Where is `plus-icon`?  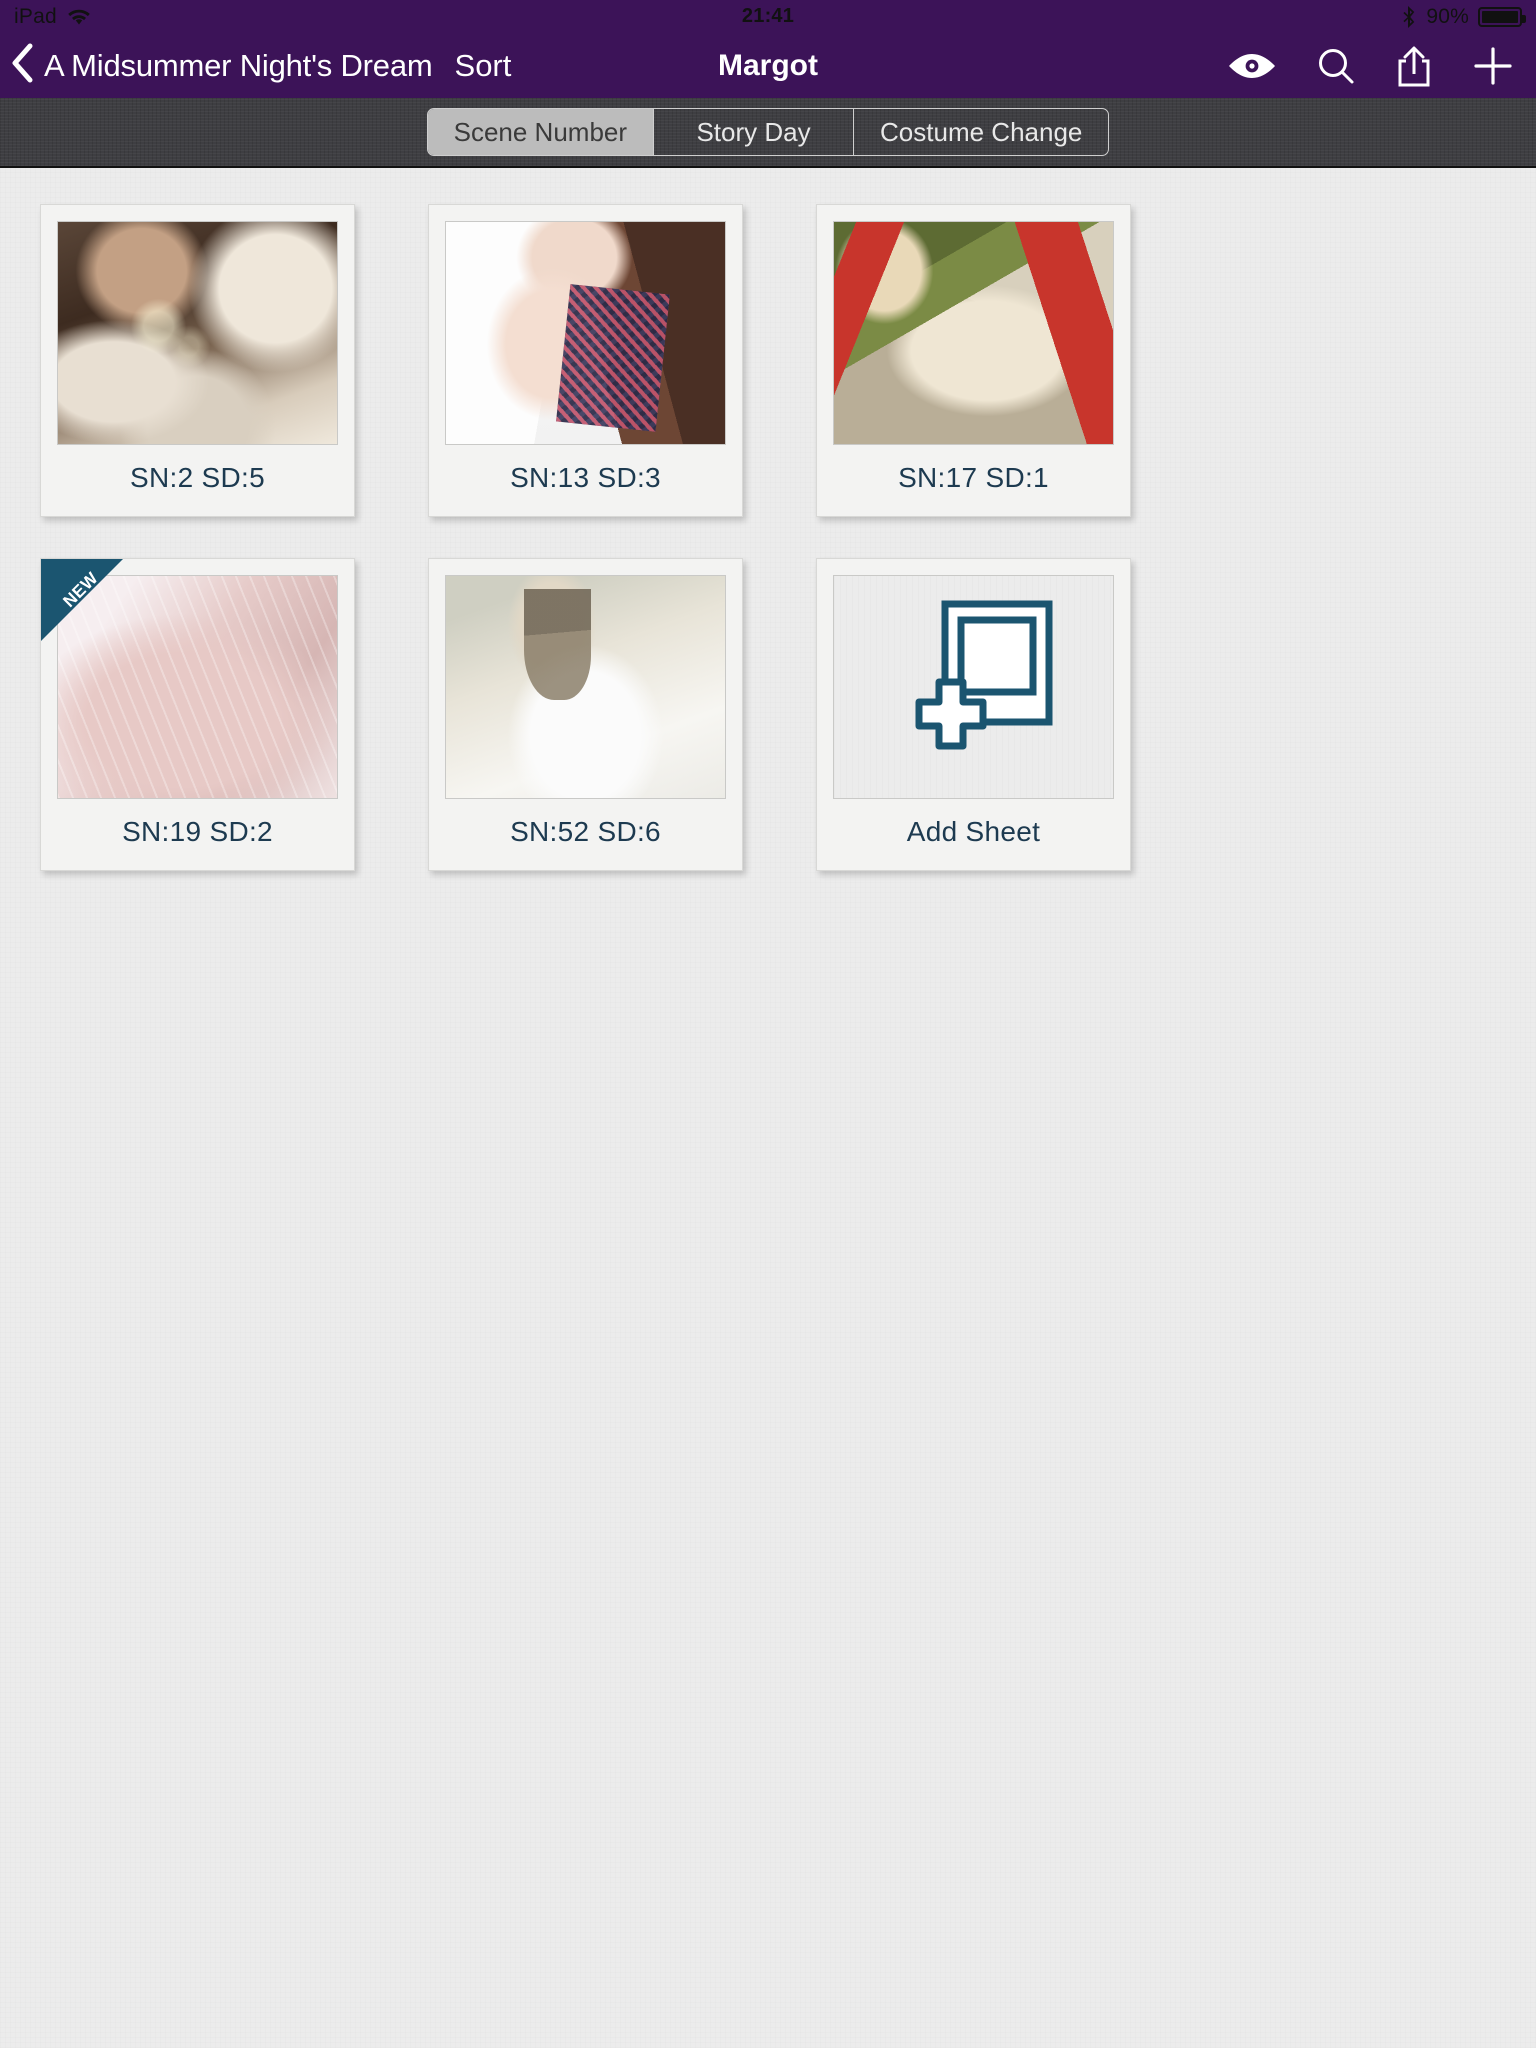
plus-icon is located at coordinates (1493, 66).